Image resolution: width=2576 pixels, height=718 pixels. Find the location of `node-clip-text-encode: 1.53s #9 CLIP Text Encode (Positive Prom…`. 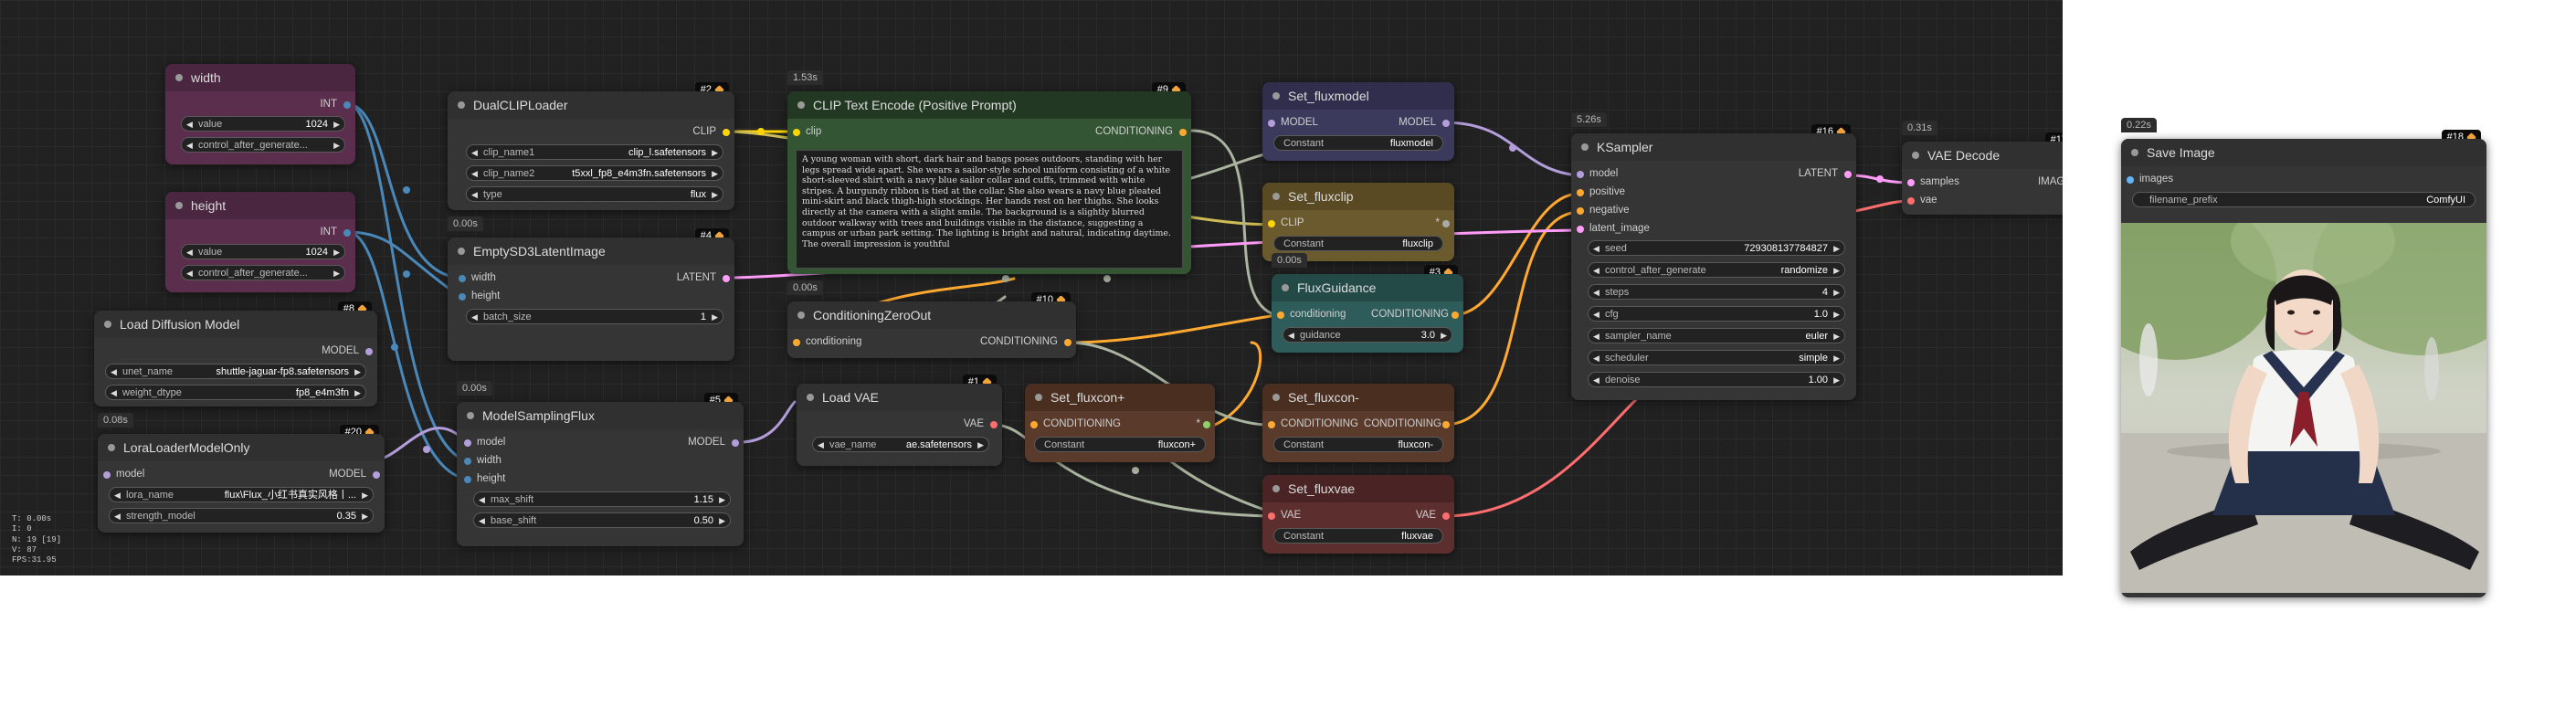

node-clip-text-encode: 1.53s #9 CLIP Text Encode (Positive Prom… is located at coordinates (989, 172).